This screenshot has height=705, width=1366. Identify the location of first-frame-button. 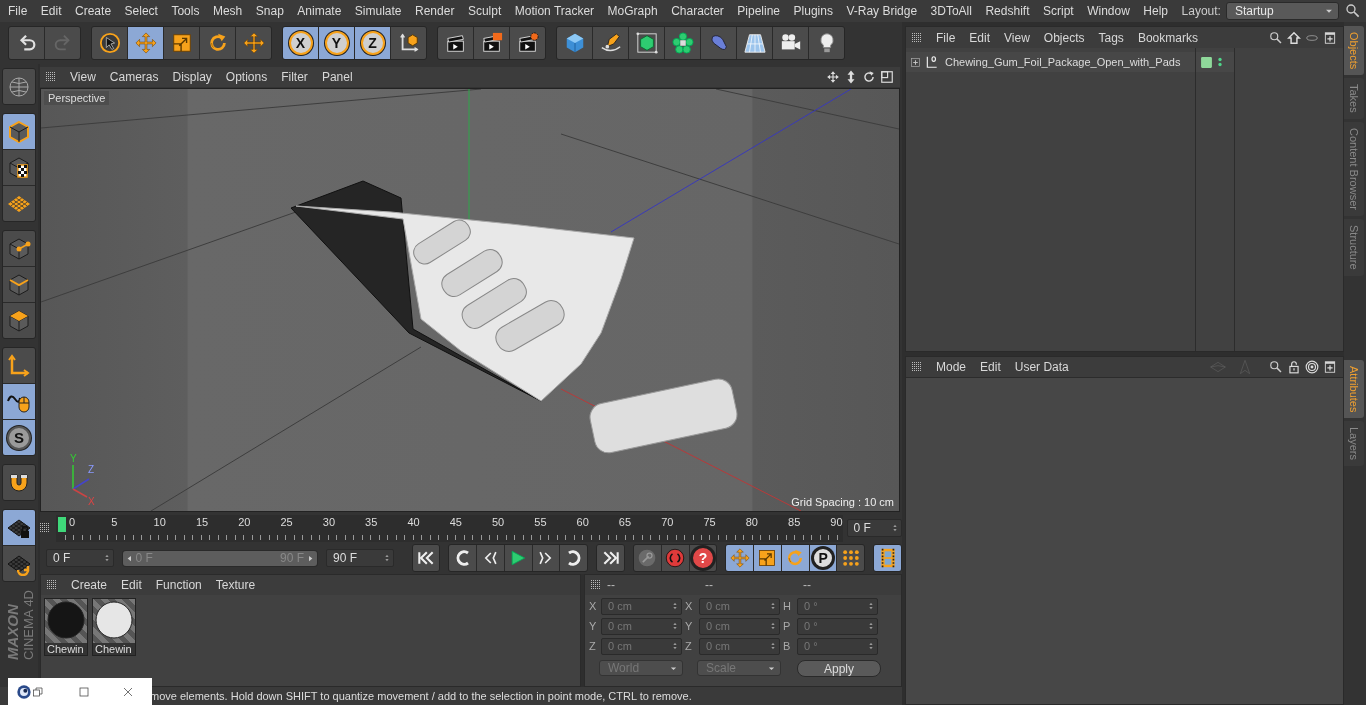
(426, 558).